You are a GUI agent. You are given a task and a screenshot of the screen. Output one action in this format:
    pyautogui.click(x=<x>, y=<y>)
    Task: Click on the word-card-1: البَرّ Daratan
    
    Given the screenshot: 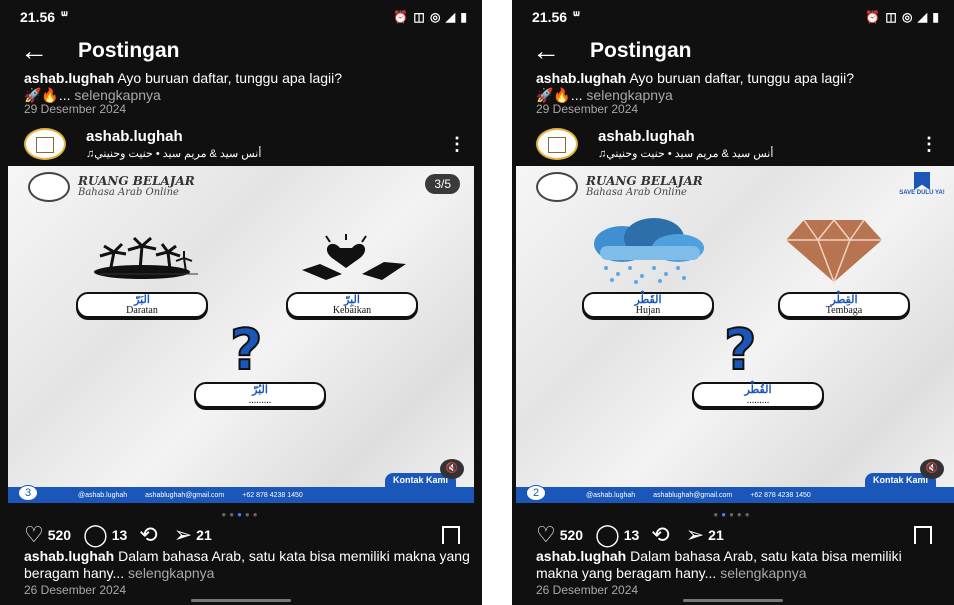 What is the action you would take?
    pyautogui.click(x=142, y=305)
    